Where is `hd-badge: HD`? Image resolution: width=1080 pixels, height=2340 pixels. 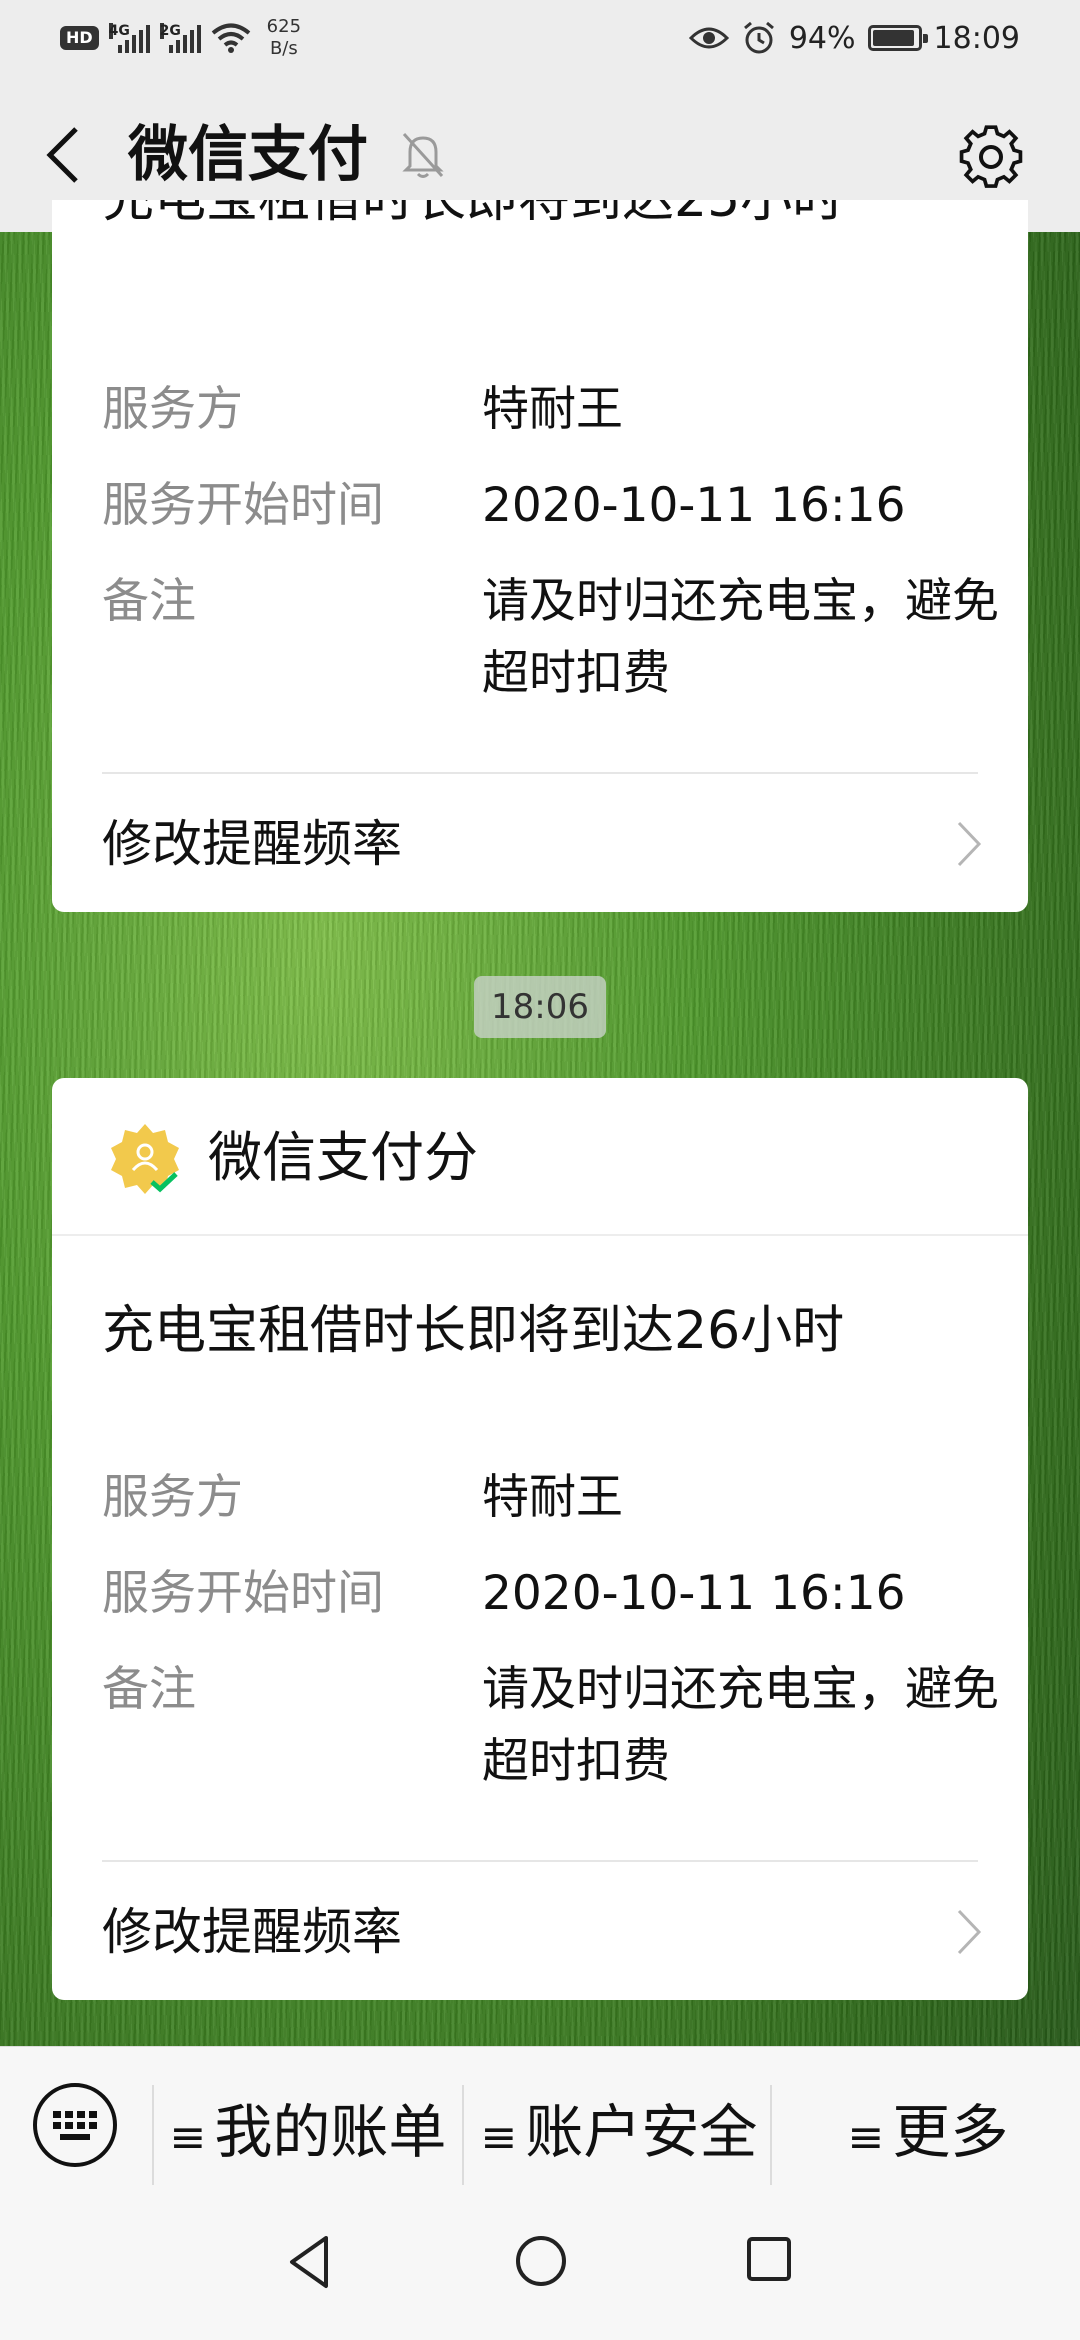 hd-badge: HD is located at coordinates (79, 38).